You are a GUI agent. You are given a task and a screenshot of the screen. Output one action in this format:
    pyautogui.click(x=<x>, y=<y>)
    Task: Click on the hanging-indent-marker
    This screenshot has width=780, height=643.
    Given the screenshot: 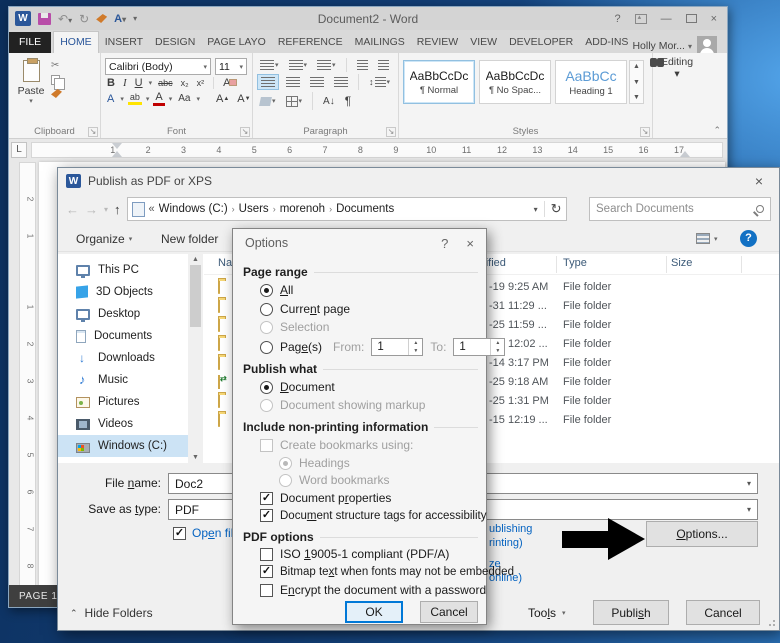 What is the action you would take?
    pyautogui.click(x=117, y=154)
    